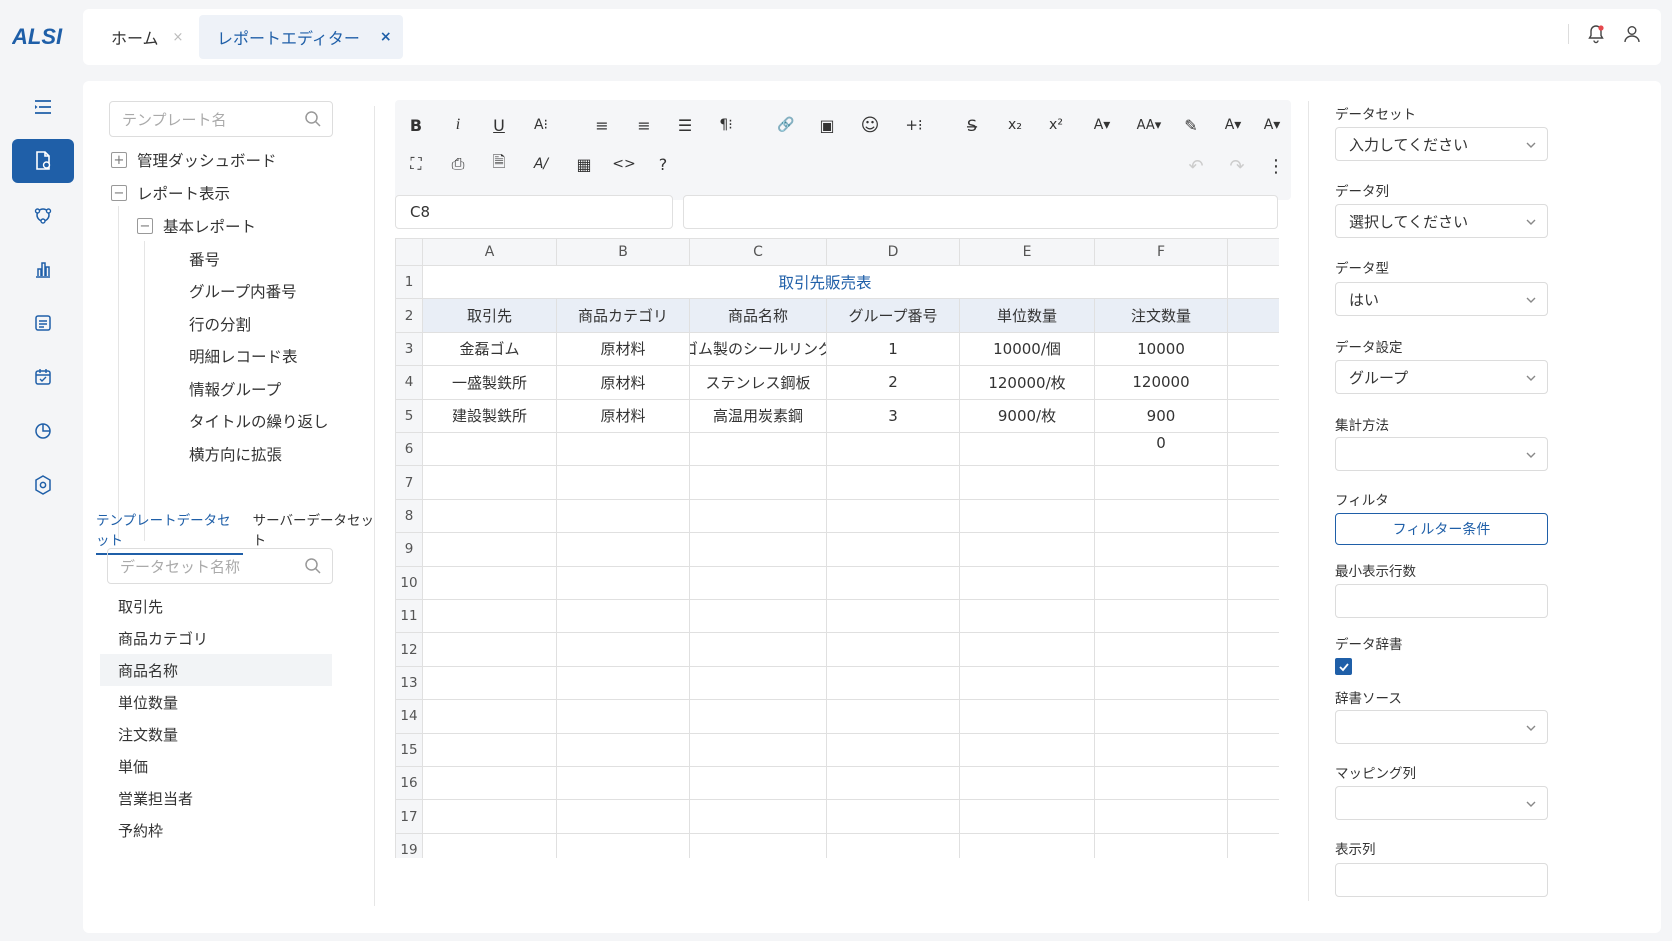  Describe the element at coordinates (534, 212) in the screenshot. I see `cell-reference-box: C8` at that location.